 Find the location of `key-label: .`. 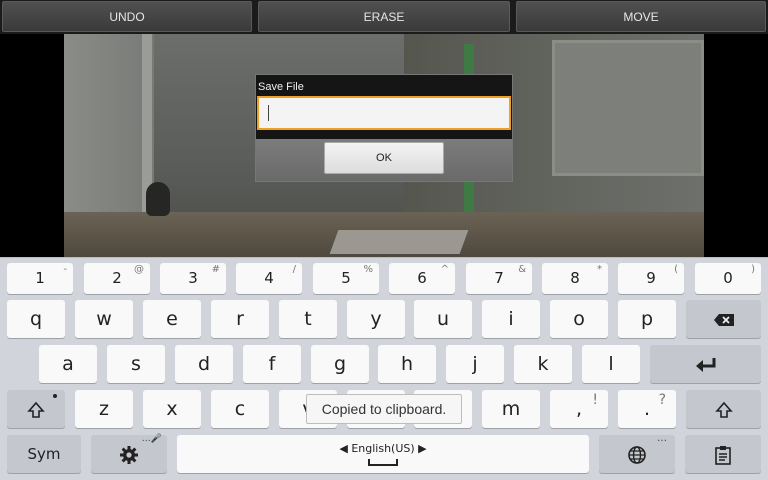

key-label: . is located at coordinates (647, 409).